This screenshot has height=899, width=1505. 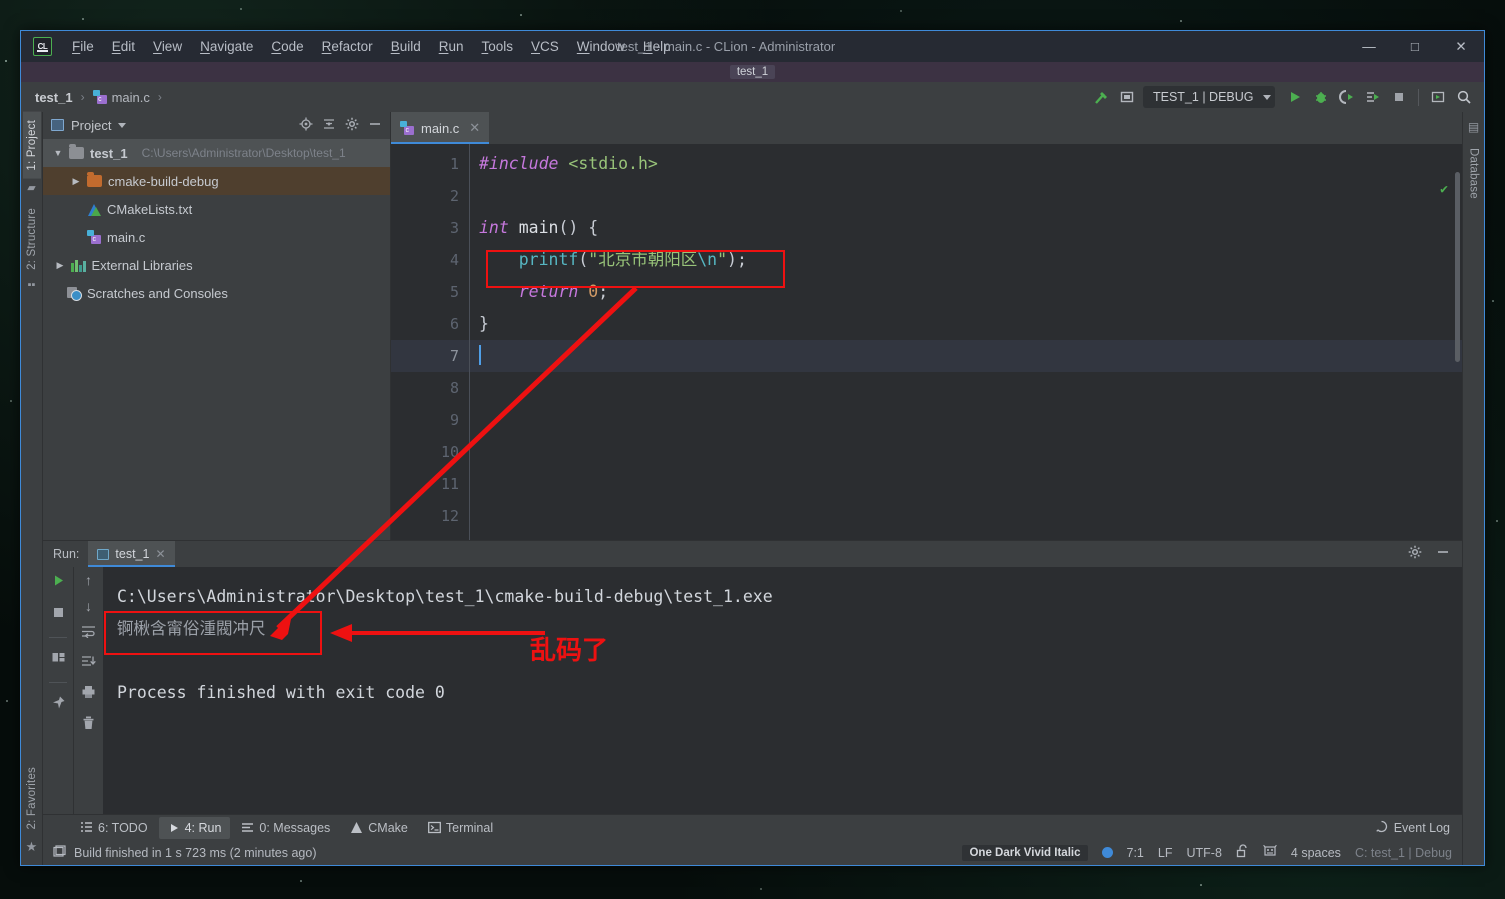 What do you see at coordinates (1373, 97) in the screenshot?
I see `profile-button` at bounding box center [1373, 97].